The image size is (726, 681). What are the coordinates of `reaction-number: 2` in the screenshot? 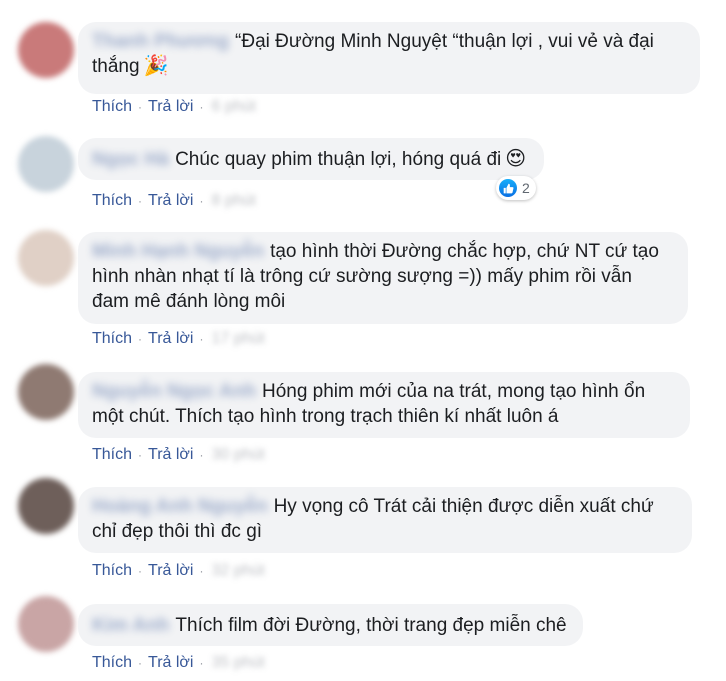 It's located at (526, 188).